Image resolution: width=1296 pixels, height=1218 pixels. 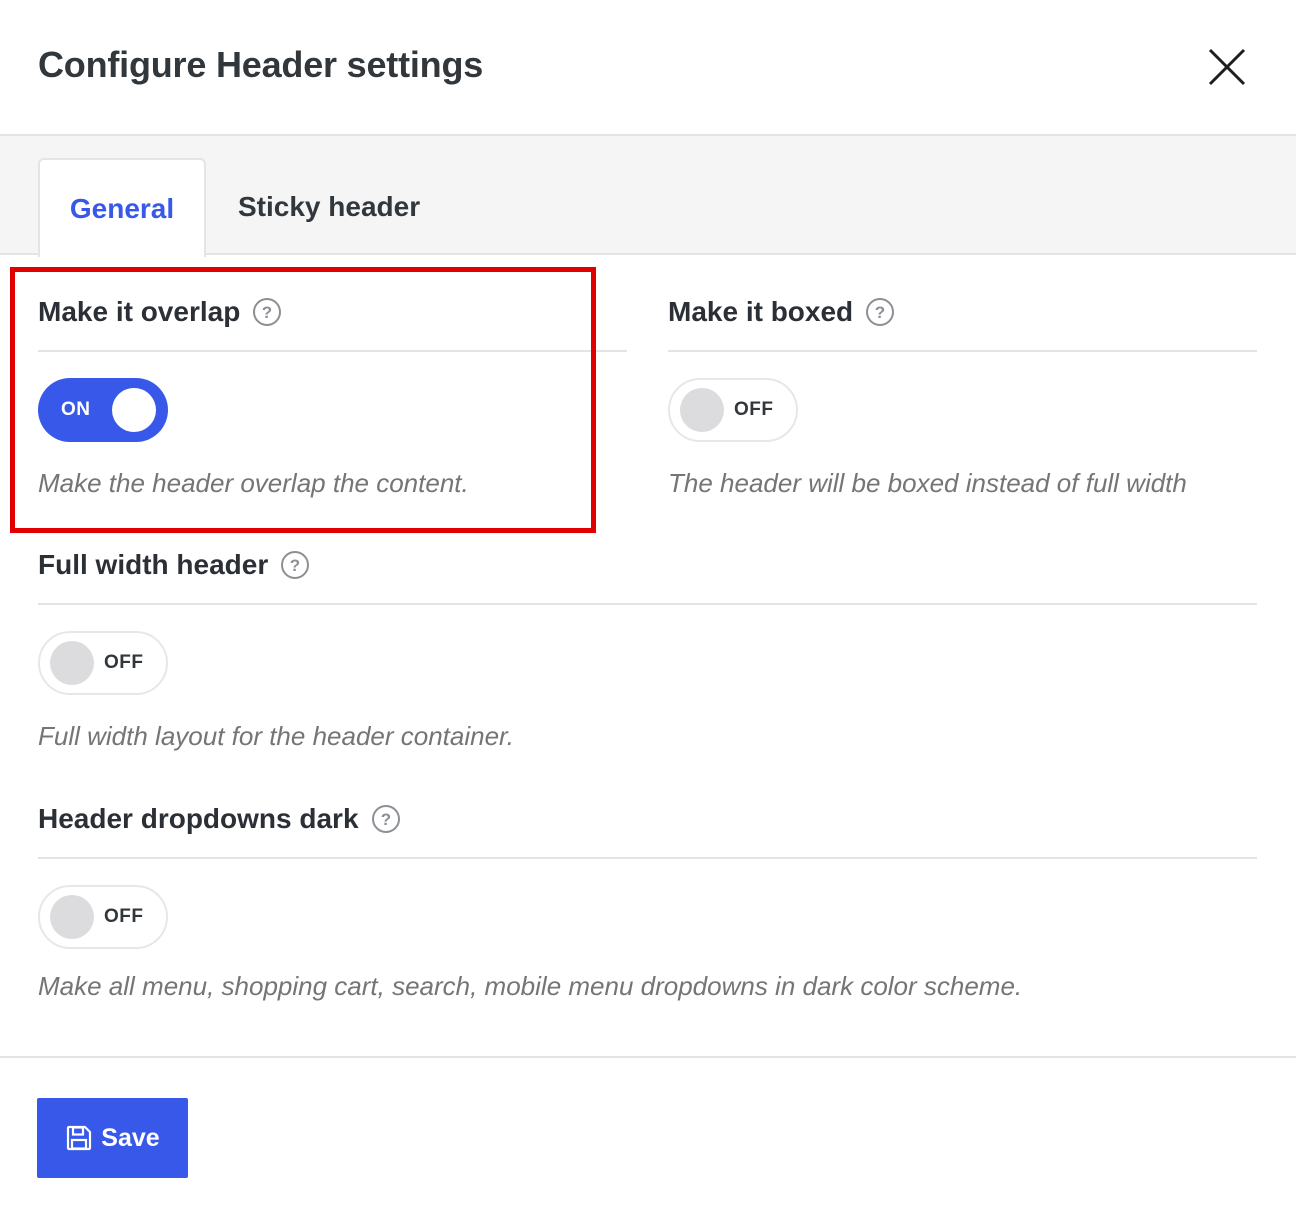 What do you see at coordinates (103, 410) in the screenshot?
I see `overlap-toggle: ON` at bounding box center [103, 410].